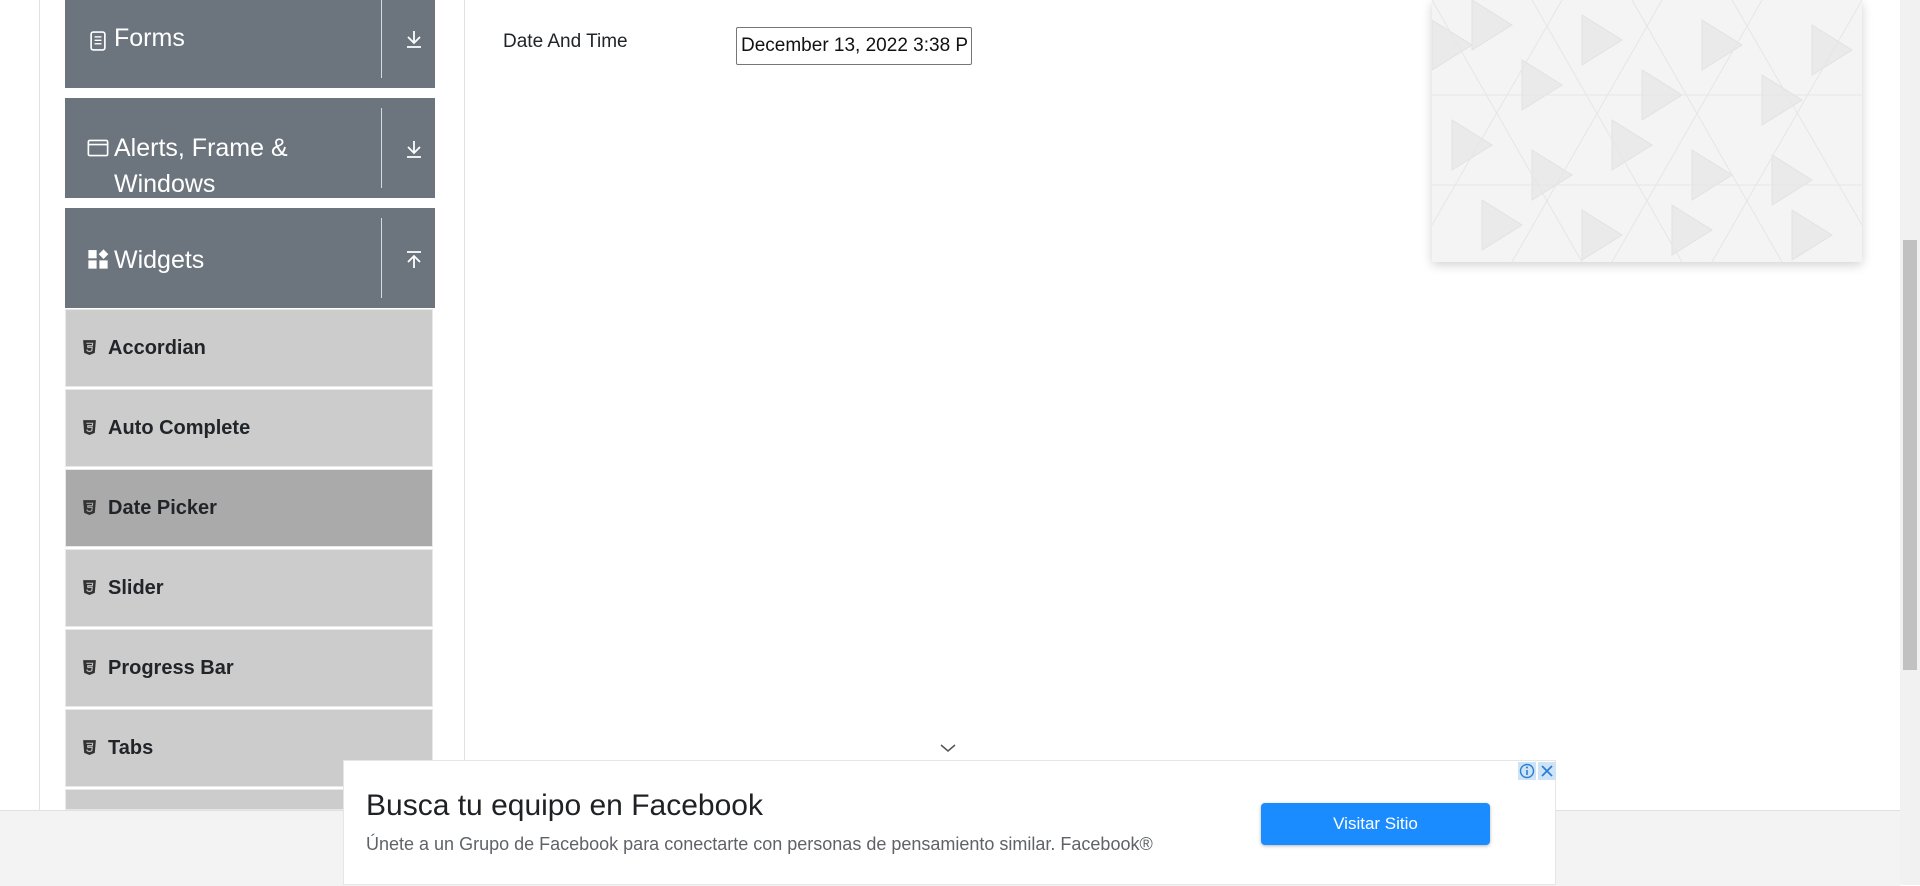 The height and width of the screenshot is (886, 1920). I want to click on menu-item-label: Accordian, so click(157, 348).